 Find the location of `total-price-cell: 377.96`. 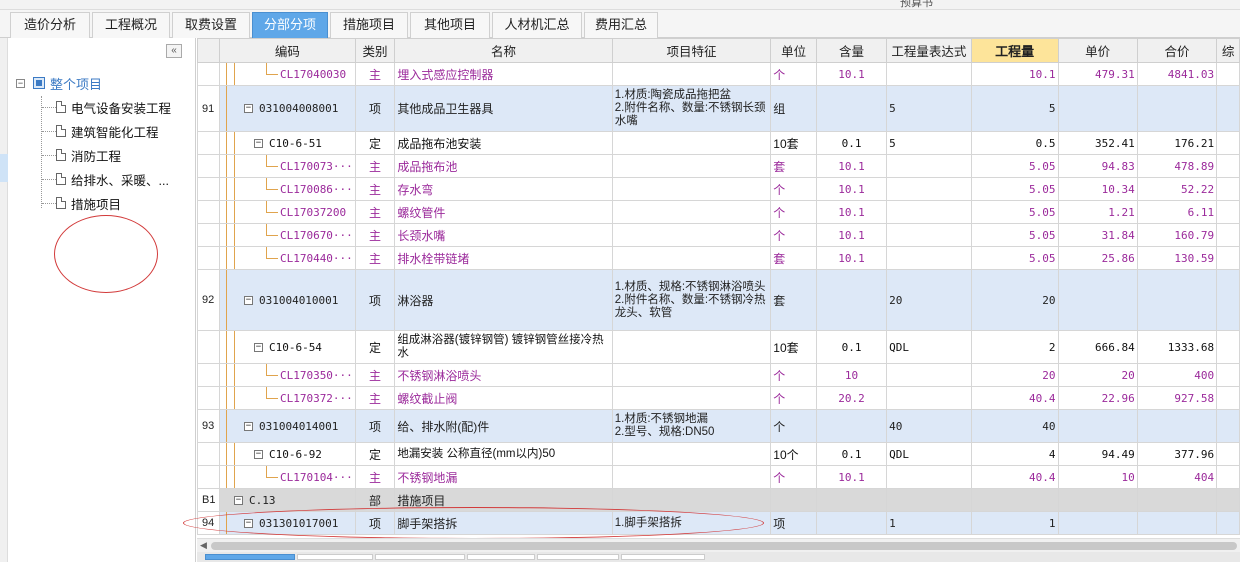

total-price-cell: 377.96 is located at coordinates (1177, 454).